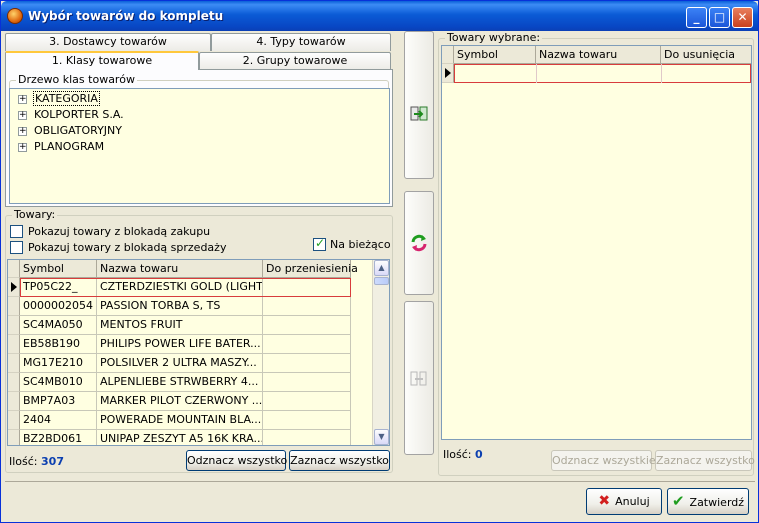  What do you see at coordinates (381, 268) in the screenshot?
I see `scroll-up-button: ▲` at bounding box center [381, 268].